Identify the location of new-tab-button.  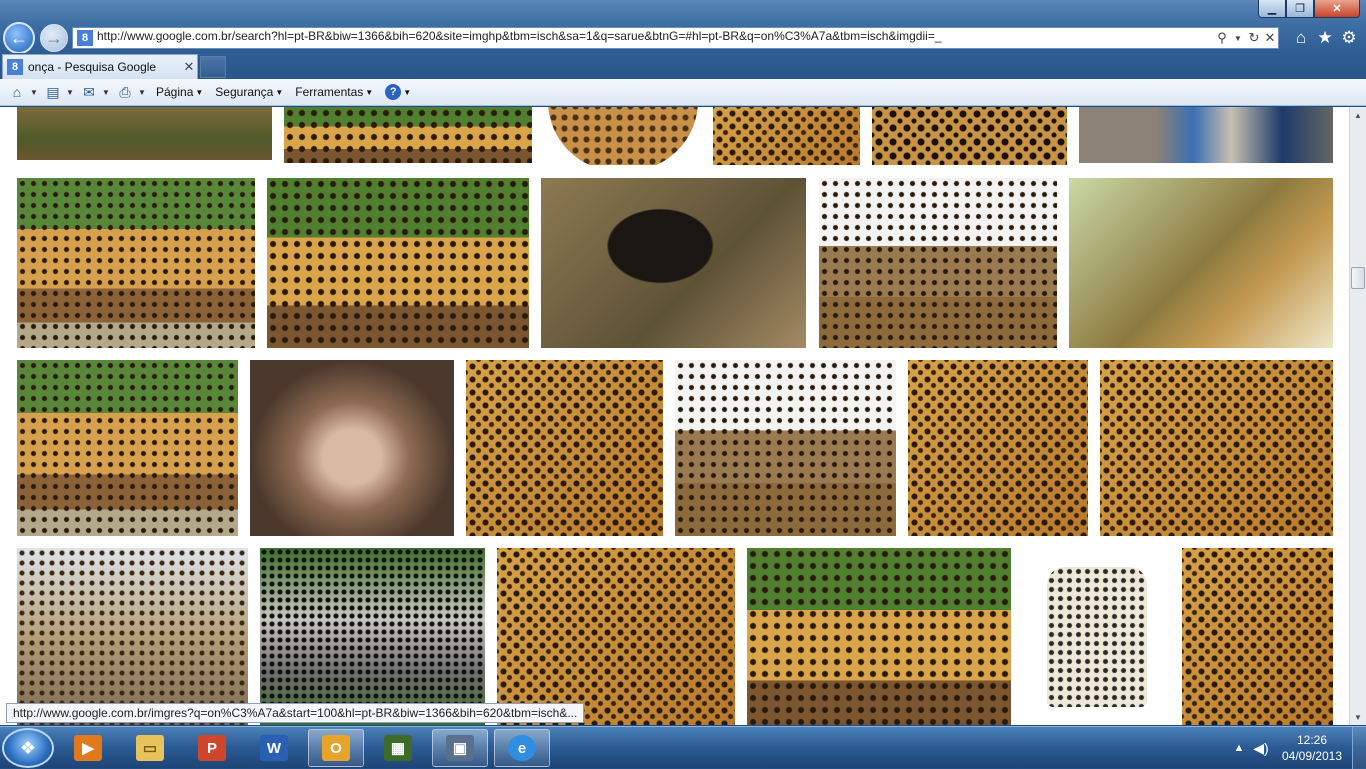
(213, 67).